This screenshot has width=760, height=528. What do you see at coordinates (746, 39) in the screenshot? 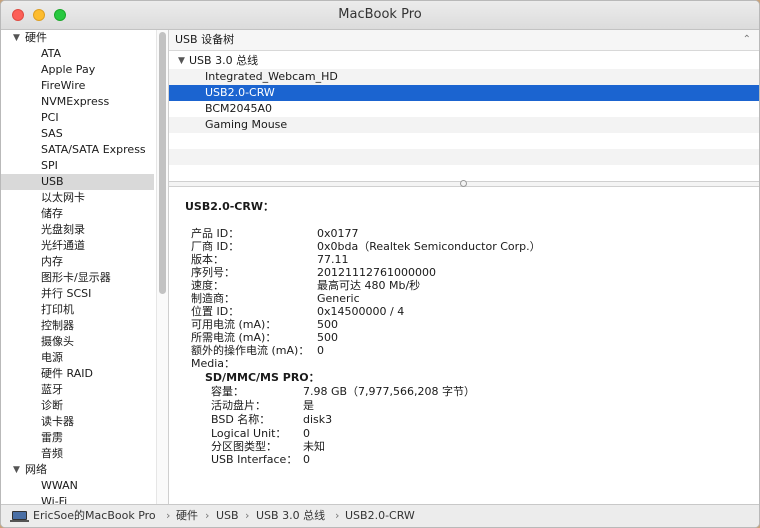
I see `sort-chevron-up-icon: ⌃` at bounding box center [746, 39].